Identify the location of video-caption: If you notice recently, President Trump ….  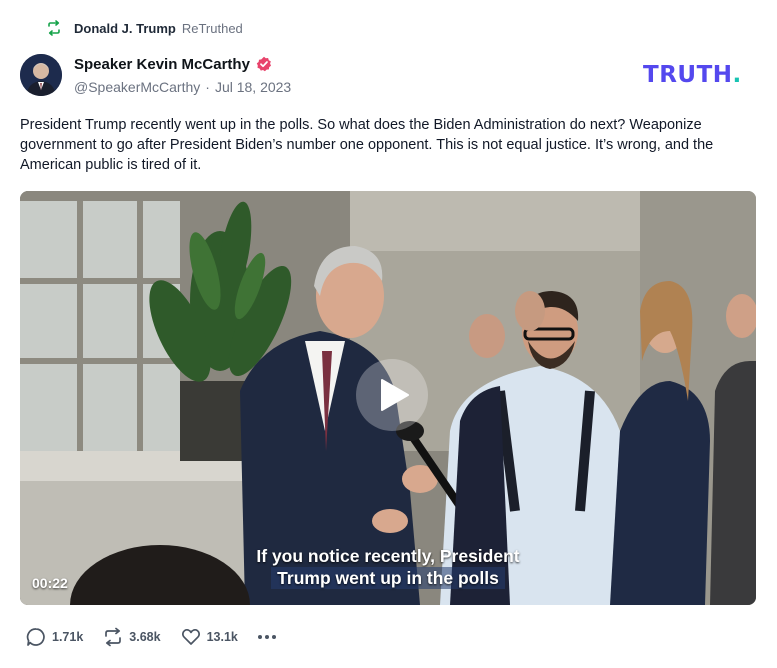
(388, 567).